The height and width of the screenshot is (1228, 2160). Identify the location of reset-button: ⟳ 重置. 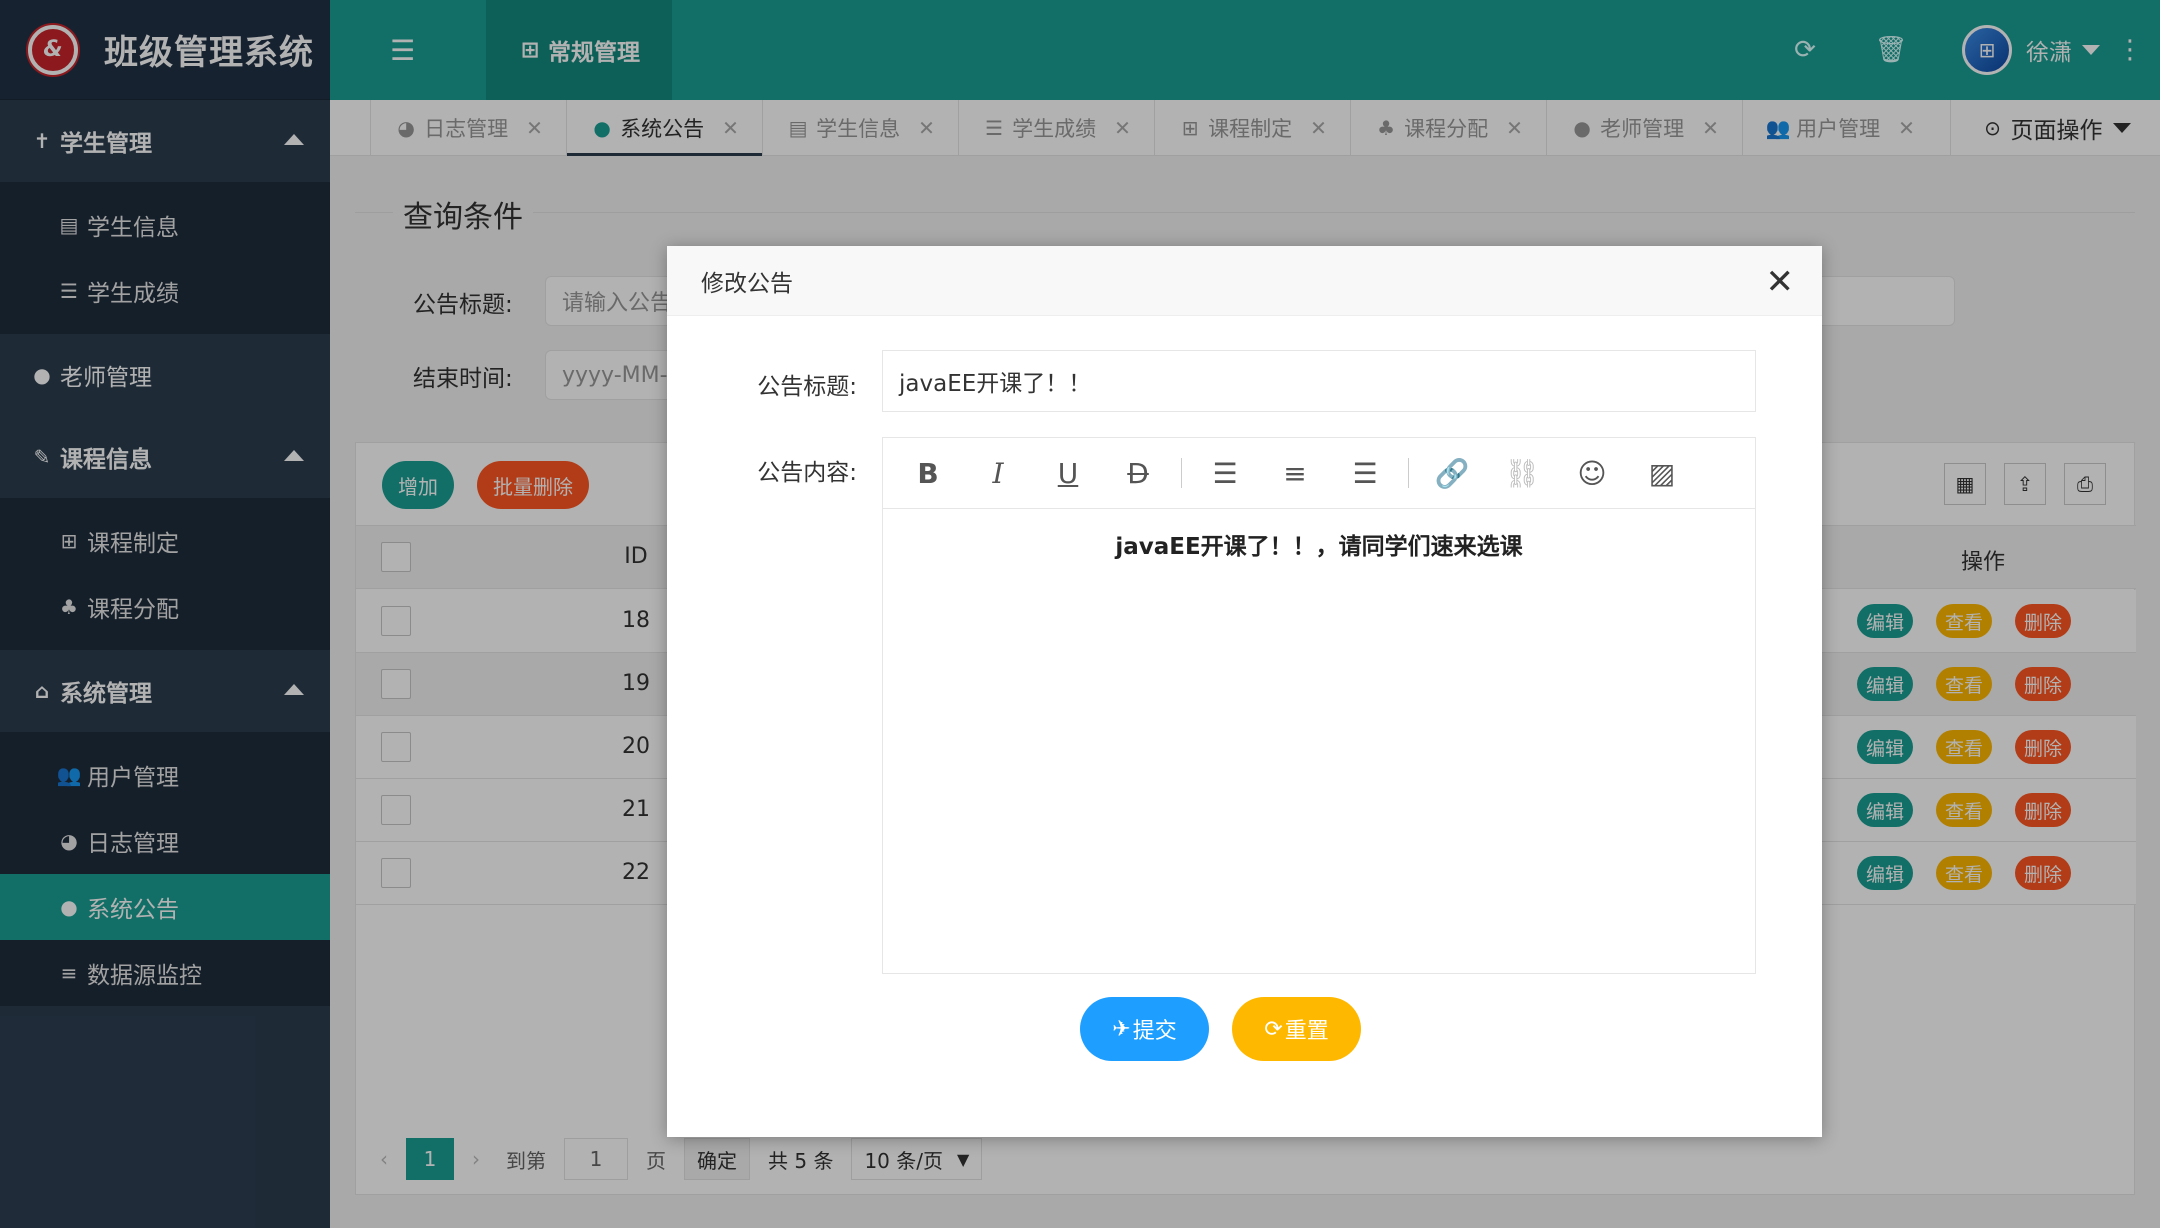
(1296, 1029).